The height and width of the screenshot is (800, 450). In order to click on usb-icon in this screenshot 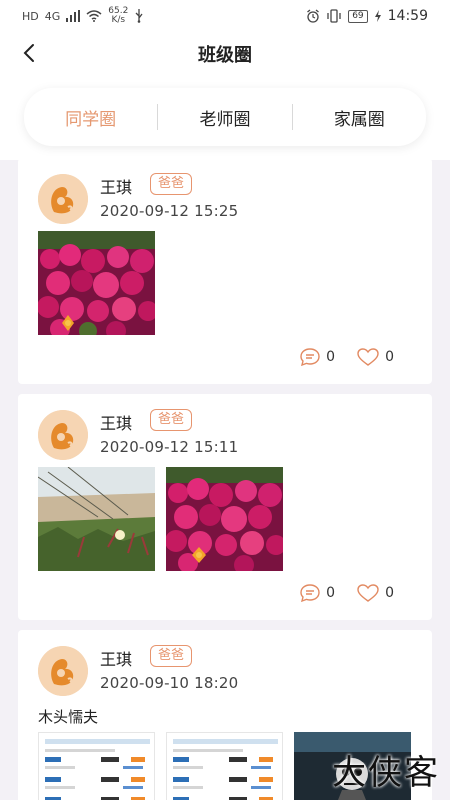, I will do `click(139, 16)`.